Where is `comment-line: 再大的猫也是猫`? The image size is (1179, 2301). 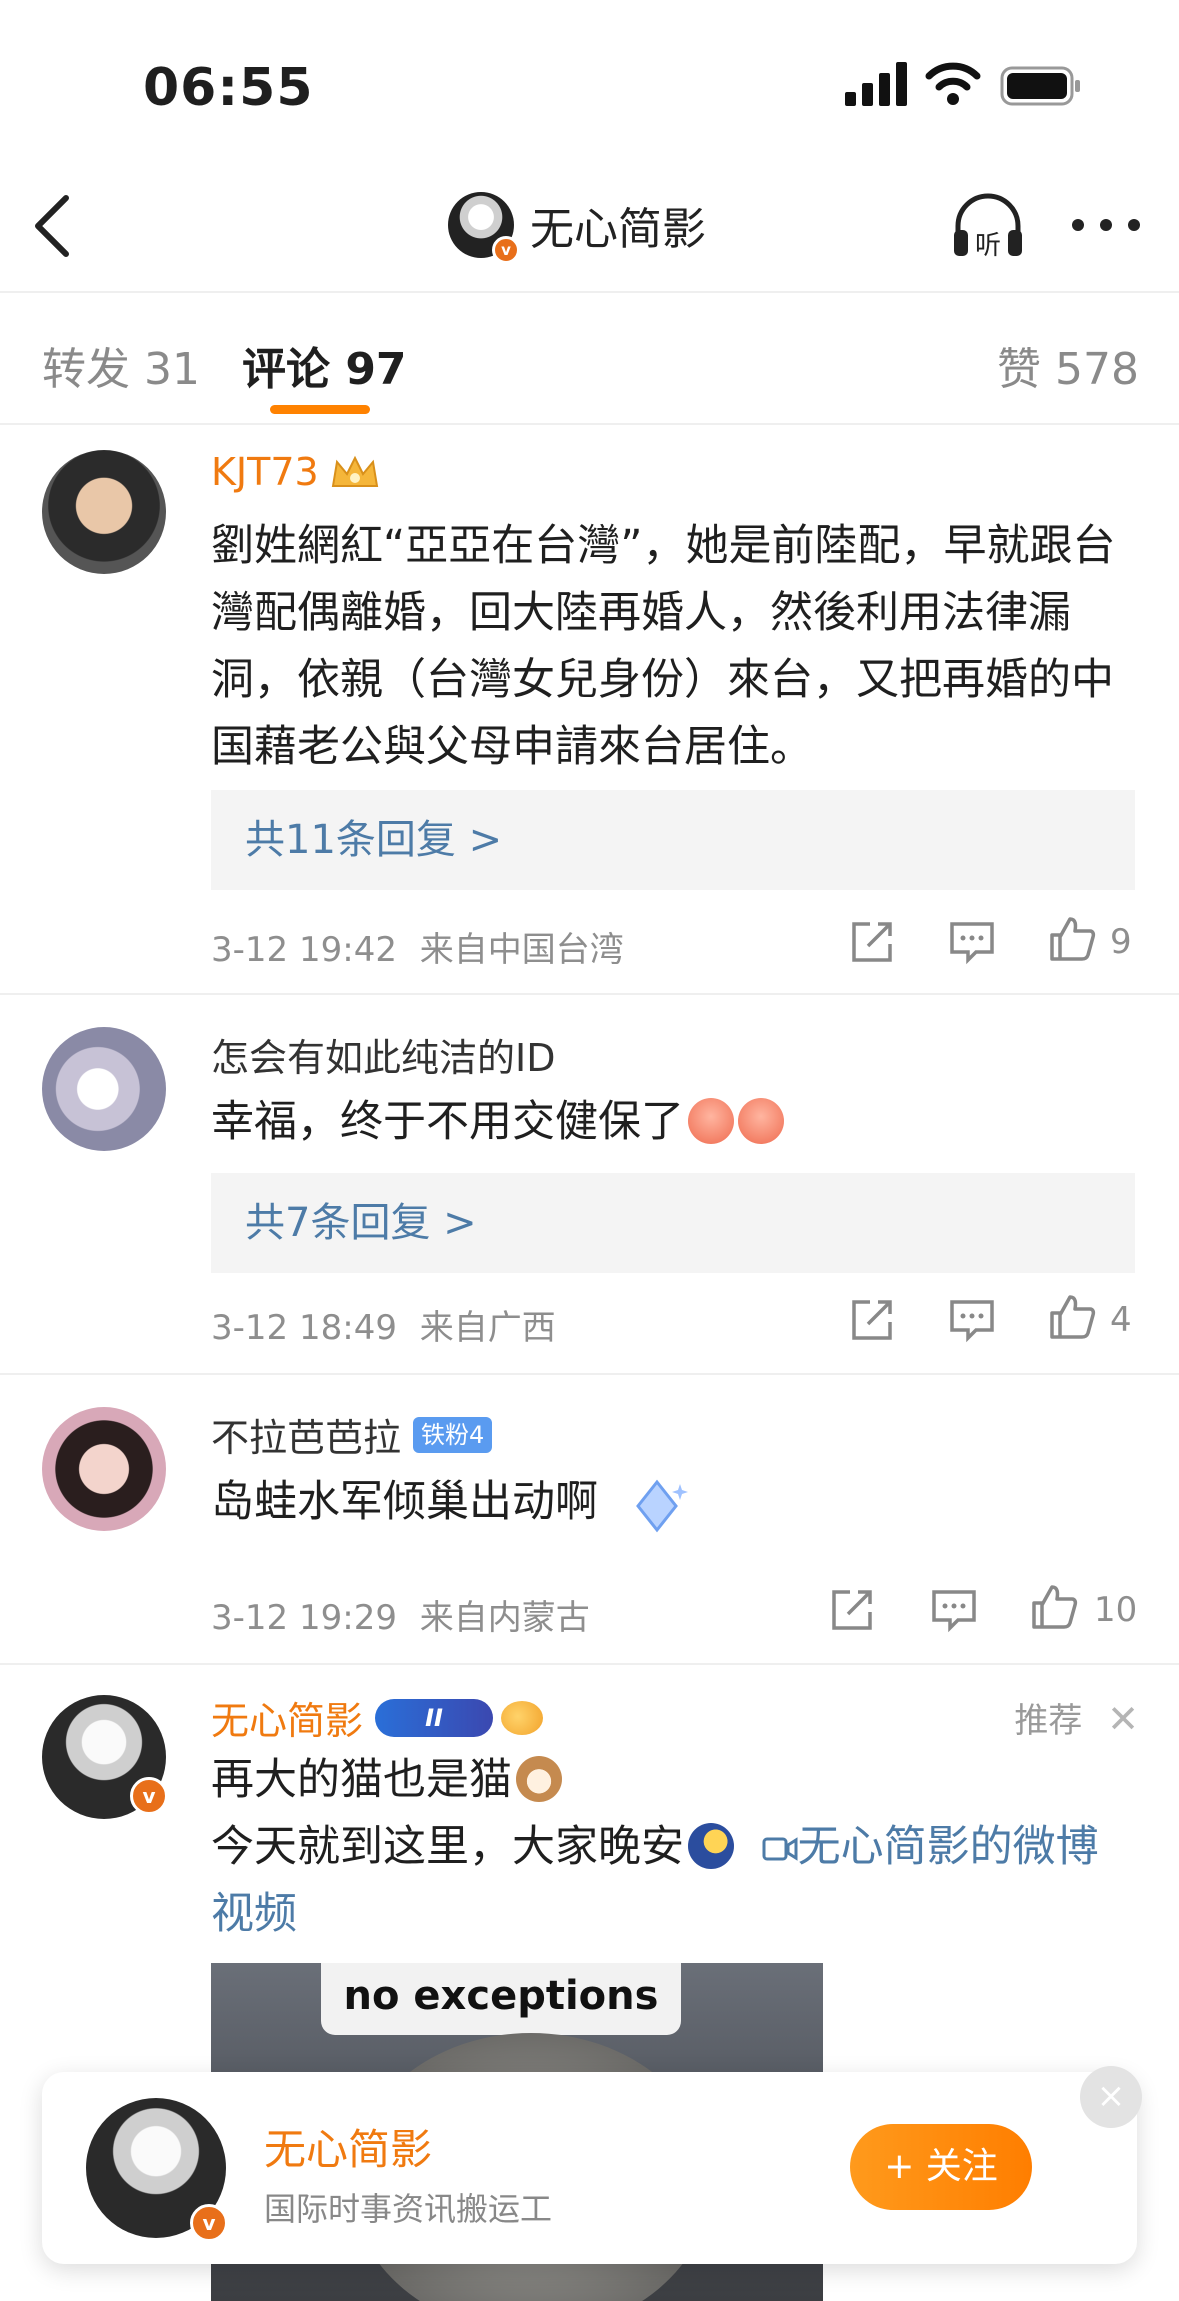 comment-line: 再大的猫也是猫 is located at coordinates (671, 1780).